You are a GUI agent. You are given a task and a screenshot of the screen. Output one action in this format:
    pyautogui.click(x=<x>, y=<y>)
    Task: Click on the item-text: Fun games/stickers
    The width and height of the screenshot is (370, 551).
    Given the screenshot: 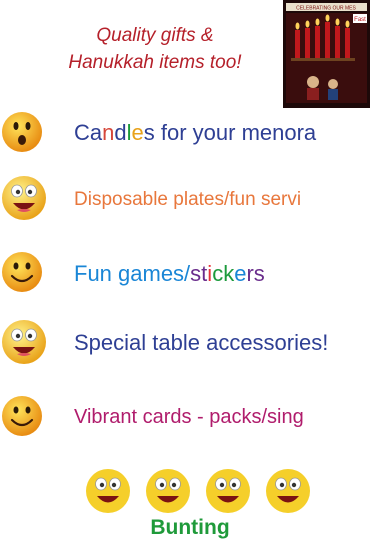 What is the action you would take?
    pyautogui.click(x=169, y=274)
    